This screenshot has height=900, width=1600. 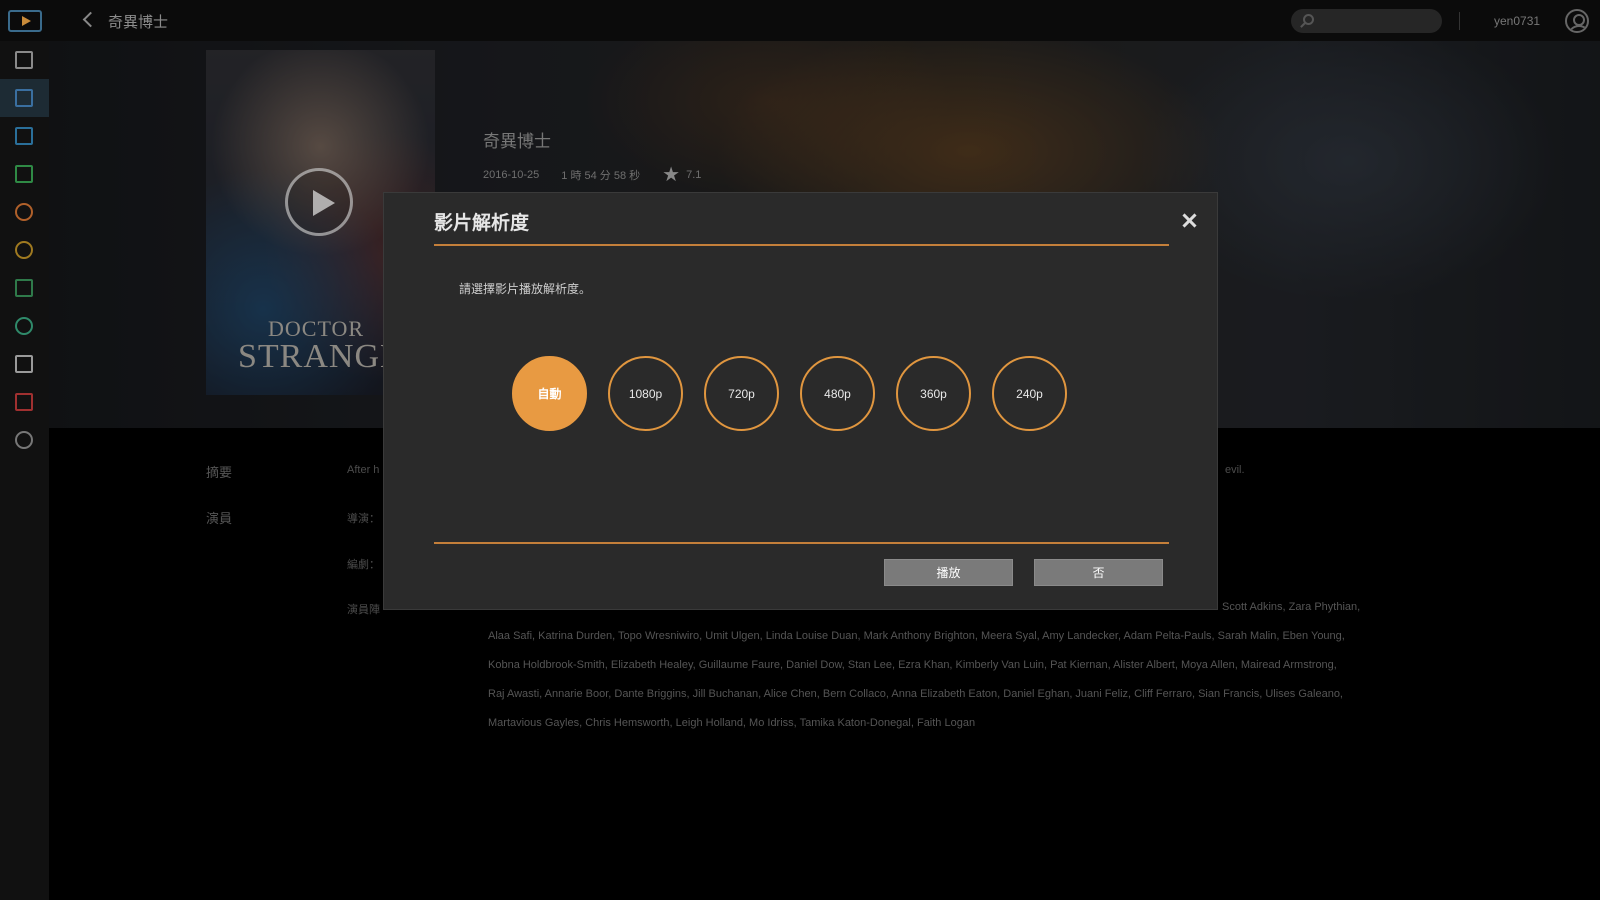 I want to click on sidebar-item-clock, so click(x=24, y=250).